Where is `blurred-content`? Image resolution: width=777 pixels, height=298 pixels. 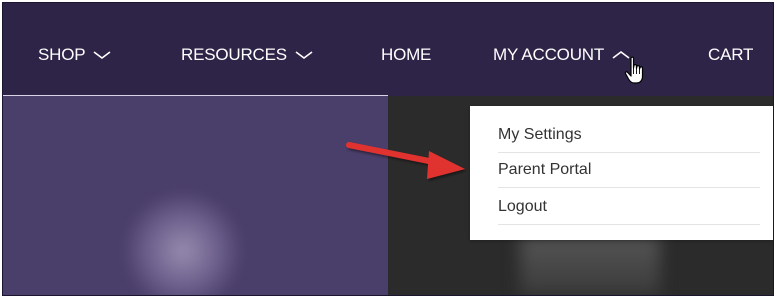
blurred-content is located at coordinates (590, 265).